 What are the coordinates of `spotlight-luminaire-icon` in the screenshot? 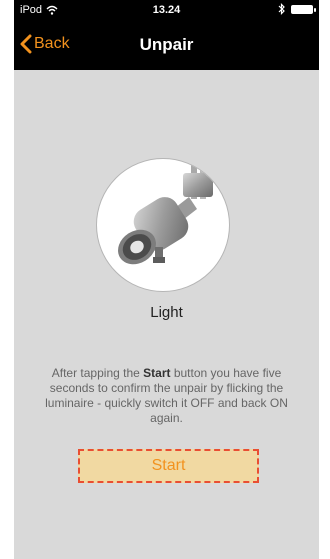 It's located at (165, 212).